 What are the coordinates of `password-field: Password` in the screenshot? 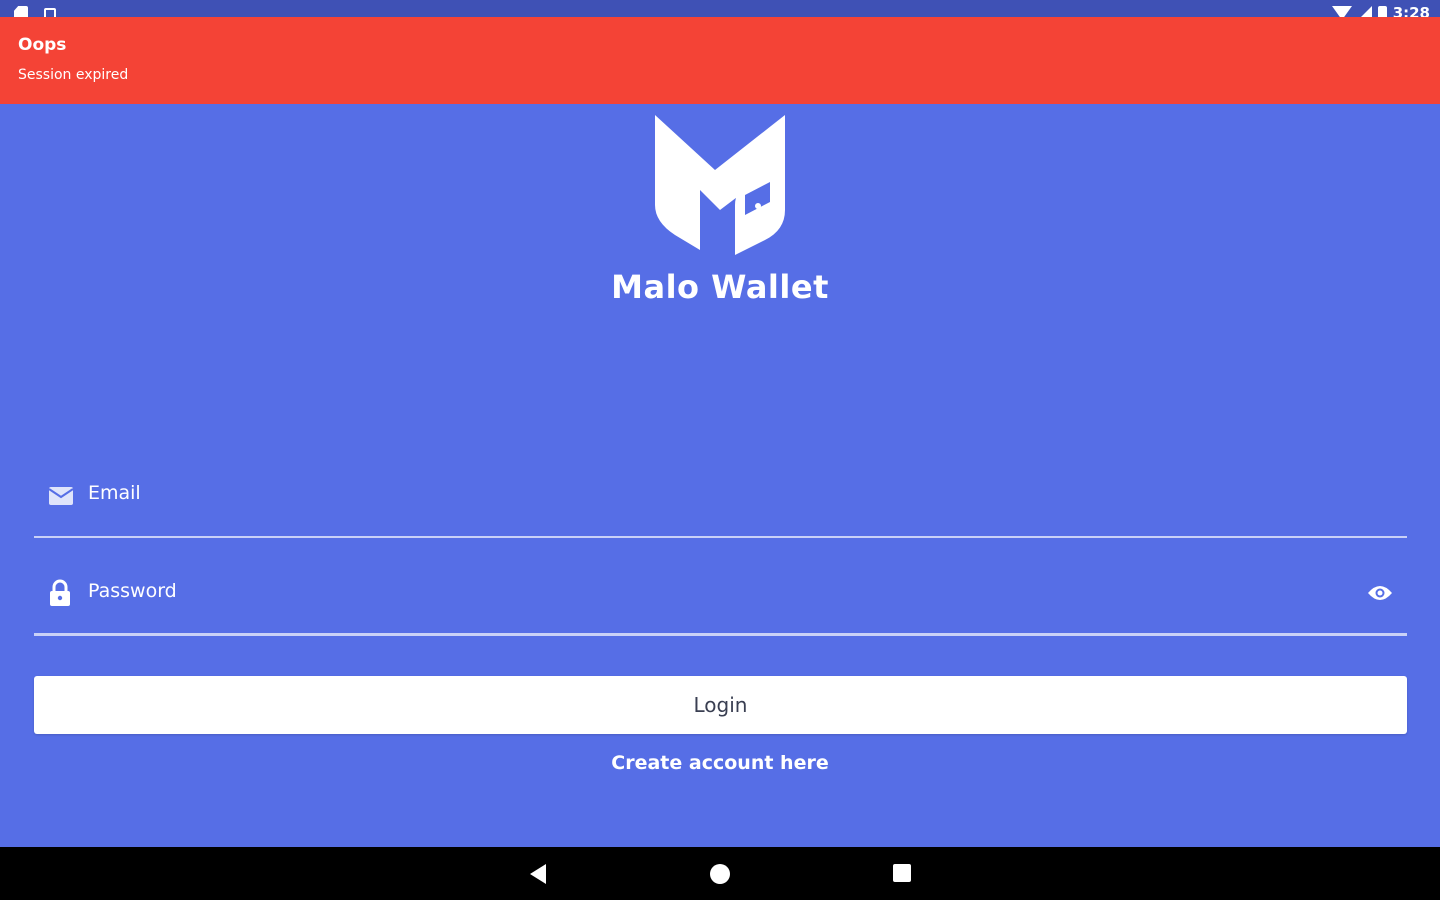 It's located at (720, 600).